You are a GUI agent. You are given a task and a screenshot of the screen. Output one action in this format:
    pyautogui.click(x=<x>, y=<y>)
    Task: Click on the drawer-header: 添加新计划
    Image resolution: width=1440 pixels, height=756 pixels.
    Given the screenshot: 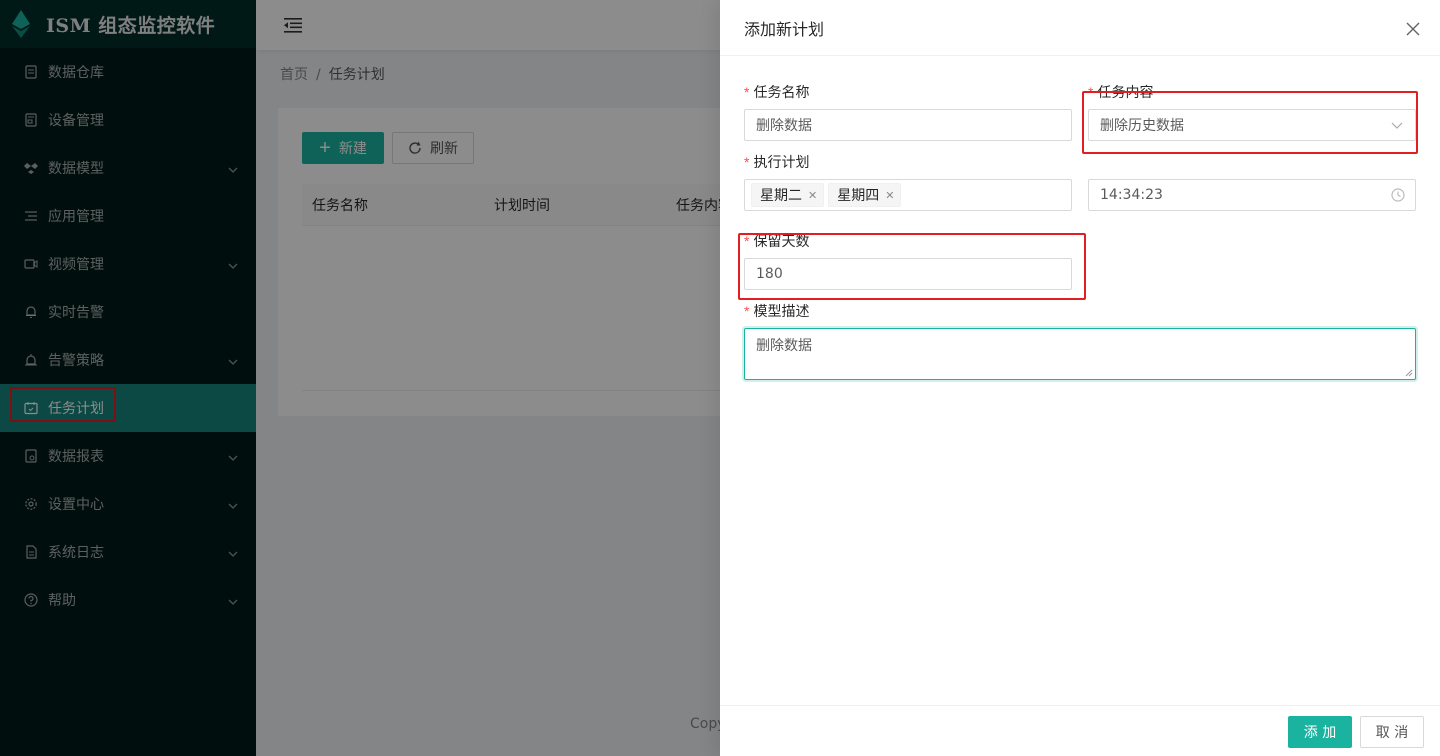 What is the action you would take?
    pyautogui.click(x=1080, y=28)
    